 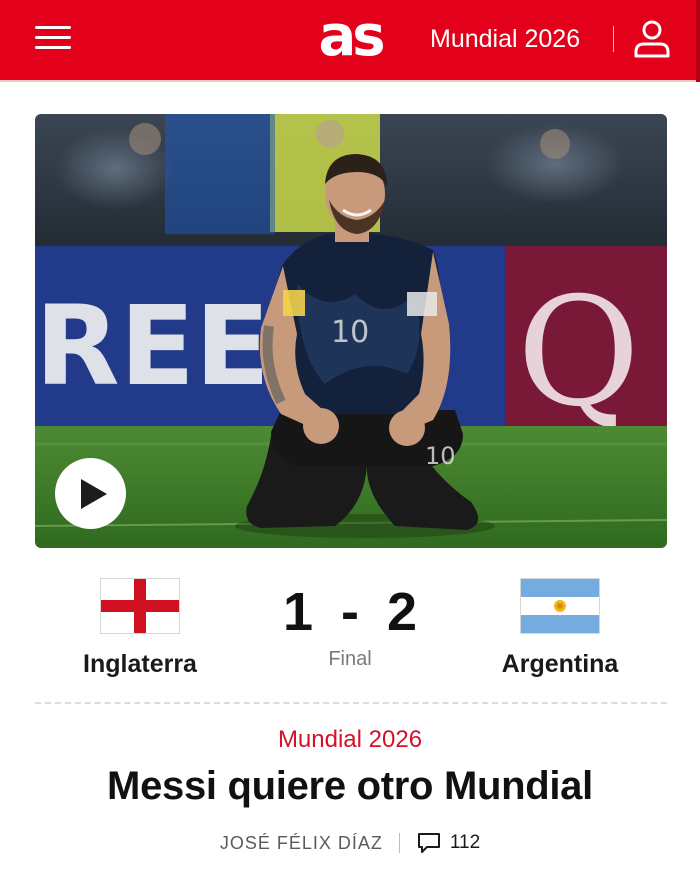 I want to click on byline: JOSÉ FÉLIX DÍAZ 112, so click(x=350, y=843).